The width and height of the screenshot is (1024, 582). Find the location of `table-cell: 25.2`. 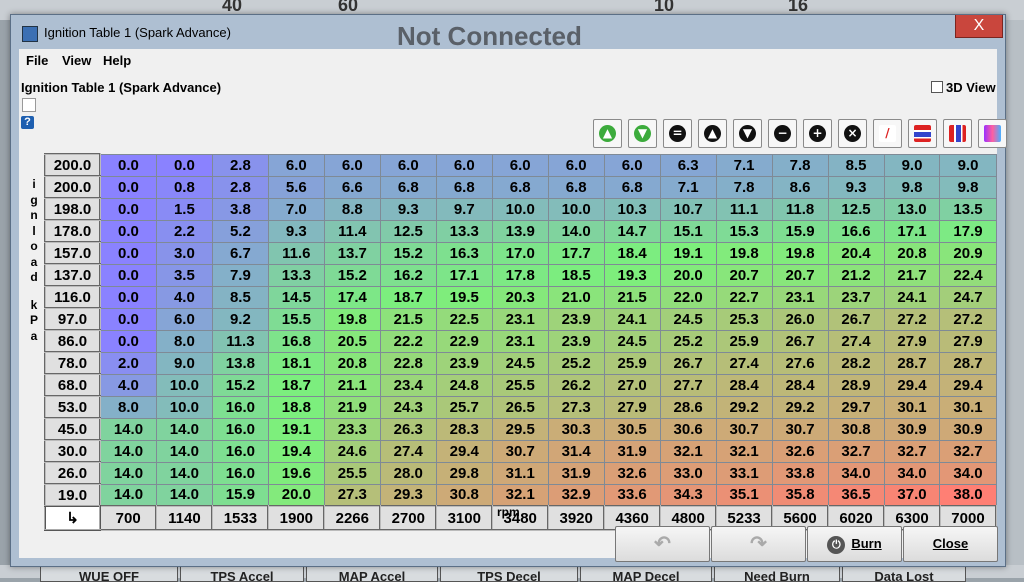

table-cell: 25.2 is located at coordinates (688, 341).